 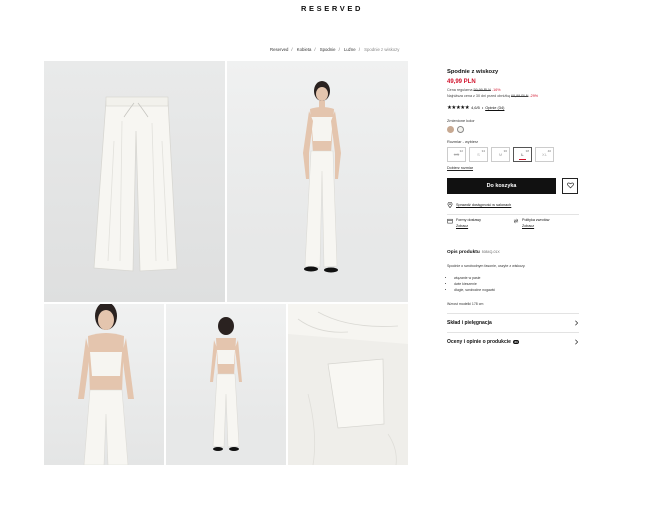 I want to click on list-item: długie, swobodne nogawki, so click(x=516, y=291).